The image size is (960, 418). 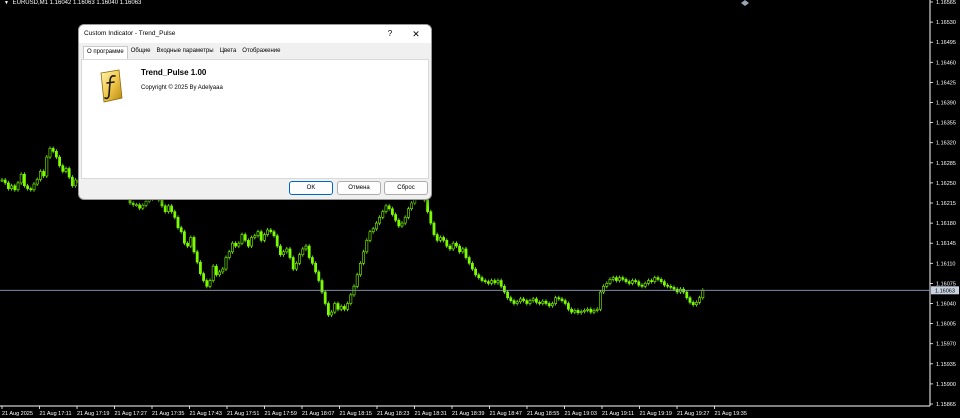 What do you see at coordinates (390, 34) in the screenshot?
I see `help-button: ?` at bounding box center [390, 34].